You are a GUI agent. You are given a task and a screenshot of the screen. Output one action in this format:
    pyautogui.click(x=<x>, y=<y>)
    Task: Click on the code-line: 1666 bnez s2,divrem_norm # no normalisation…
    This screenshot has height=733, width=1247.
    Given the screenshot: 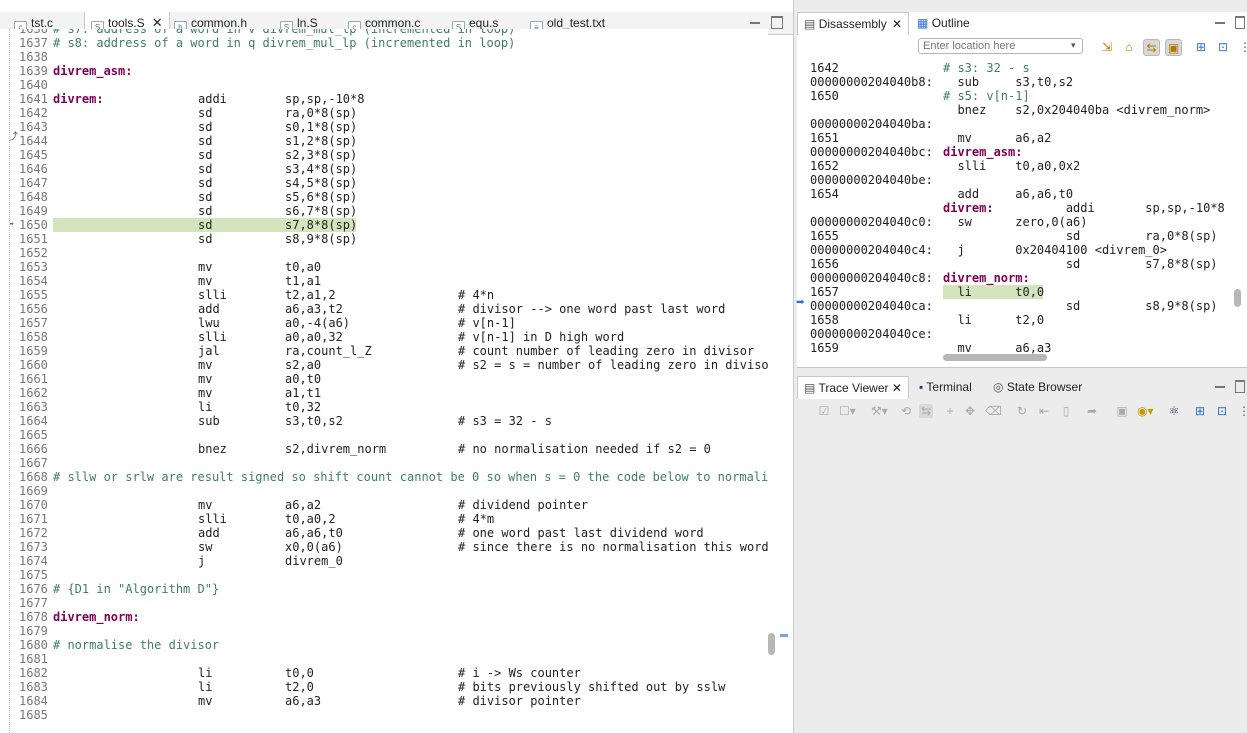 What is the action you would take?
    pyautogui.click(x=384, y=449)
    